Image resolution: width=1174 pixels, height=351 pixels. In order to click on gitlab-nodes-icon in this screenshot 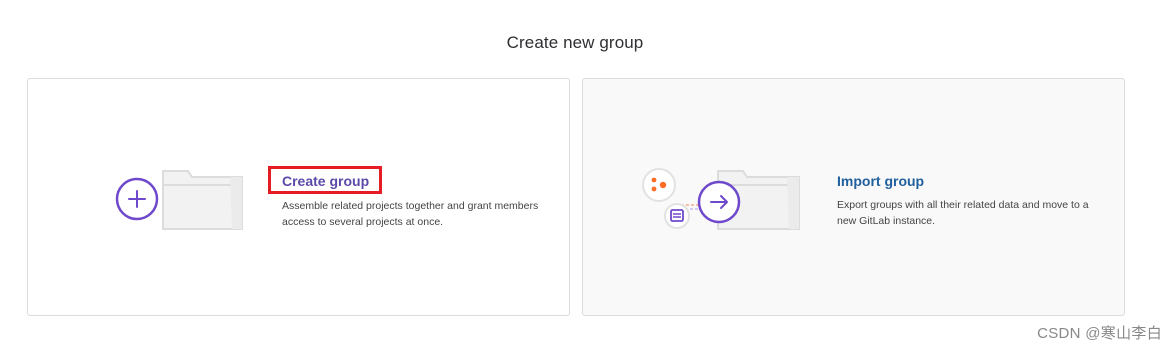, I will do `click(659, 185)`.